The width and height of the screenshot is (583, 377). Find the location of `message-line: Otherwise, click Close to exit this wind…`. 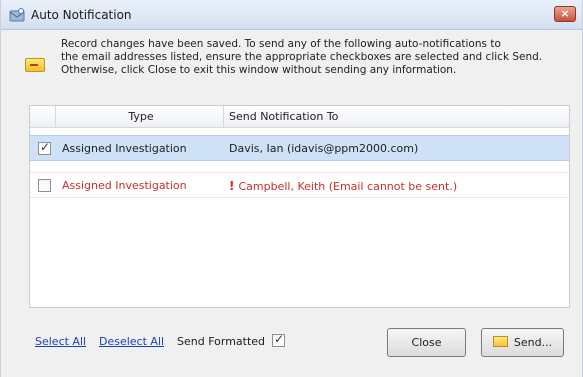

message-line: Otherwise, click Close to exit this wind… is located at coordinates (259, 70).